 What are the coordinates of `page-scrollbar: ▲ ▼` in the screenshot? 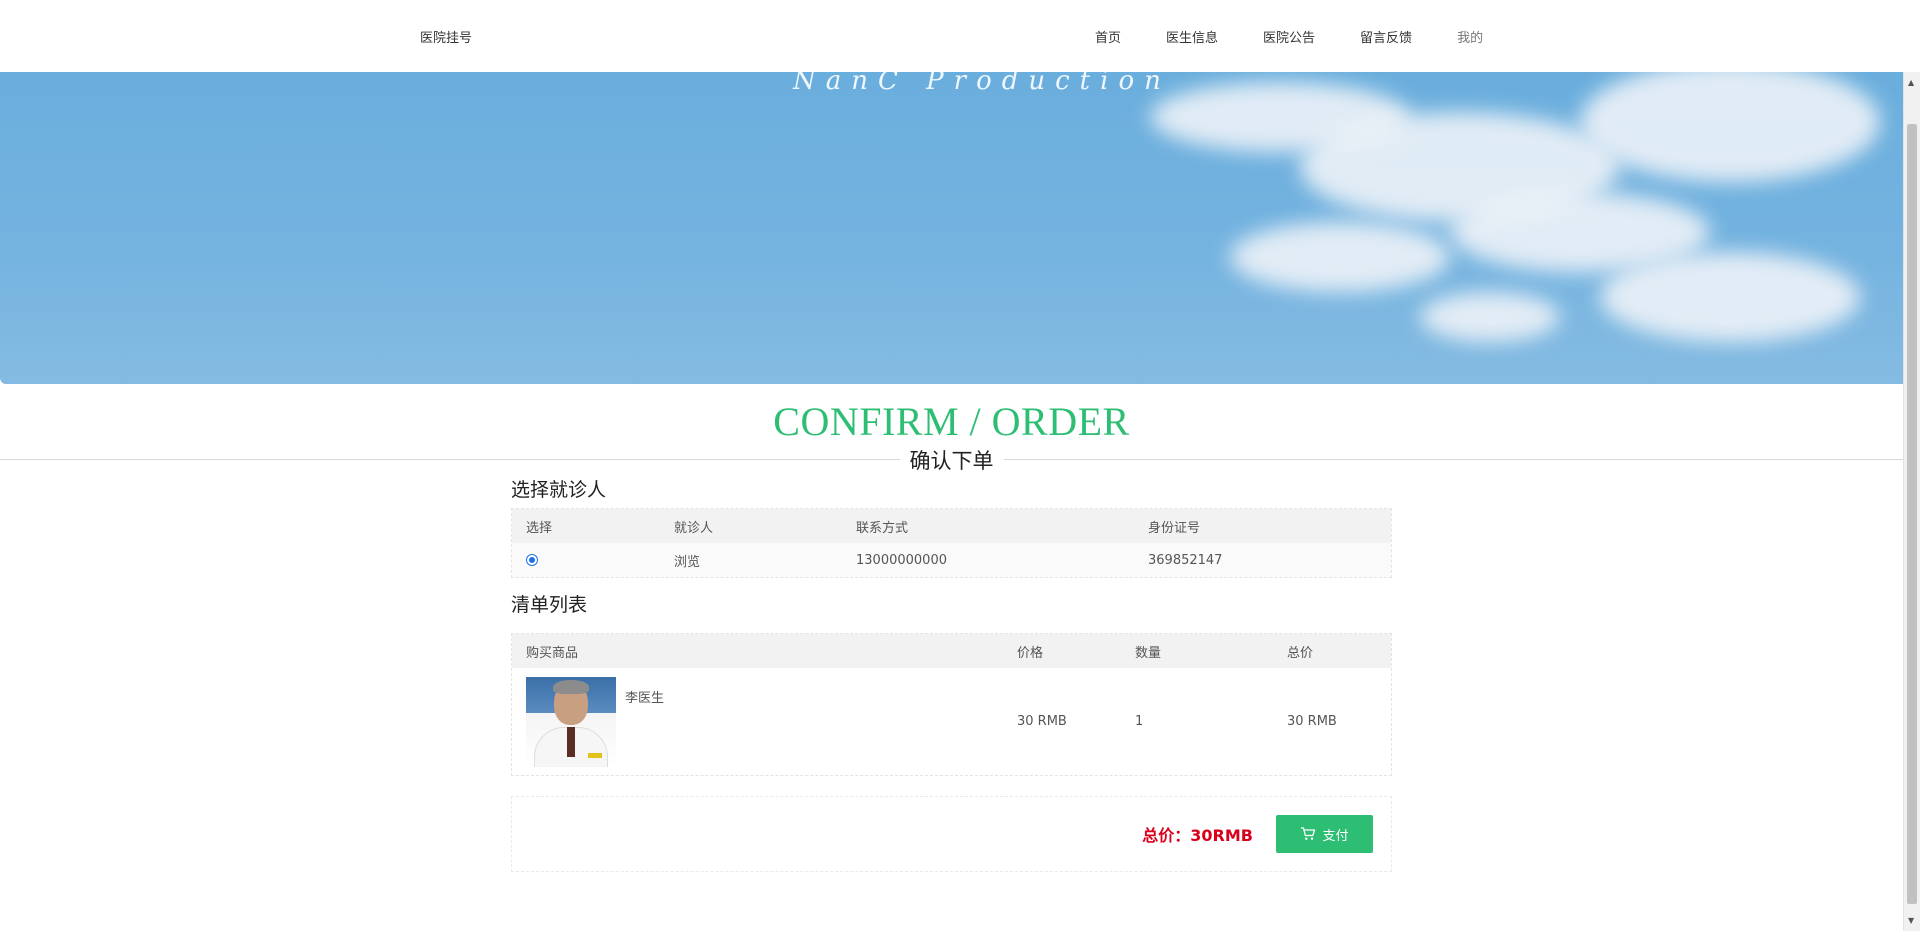 It's located at (1911, 501).